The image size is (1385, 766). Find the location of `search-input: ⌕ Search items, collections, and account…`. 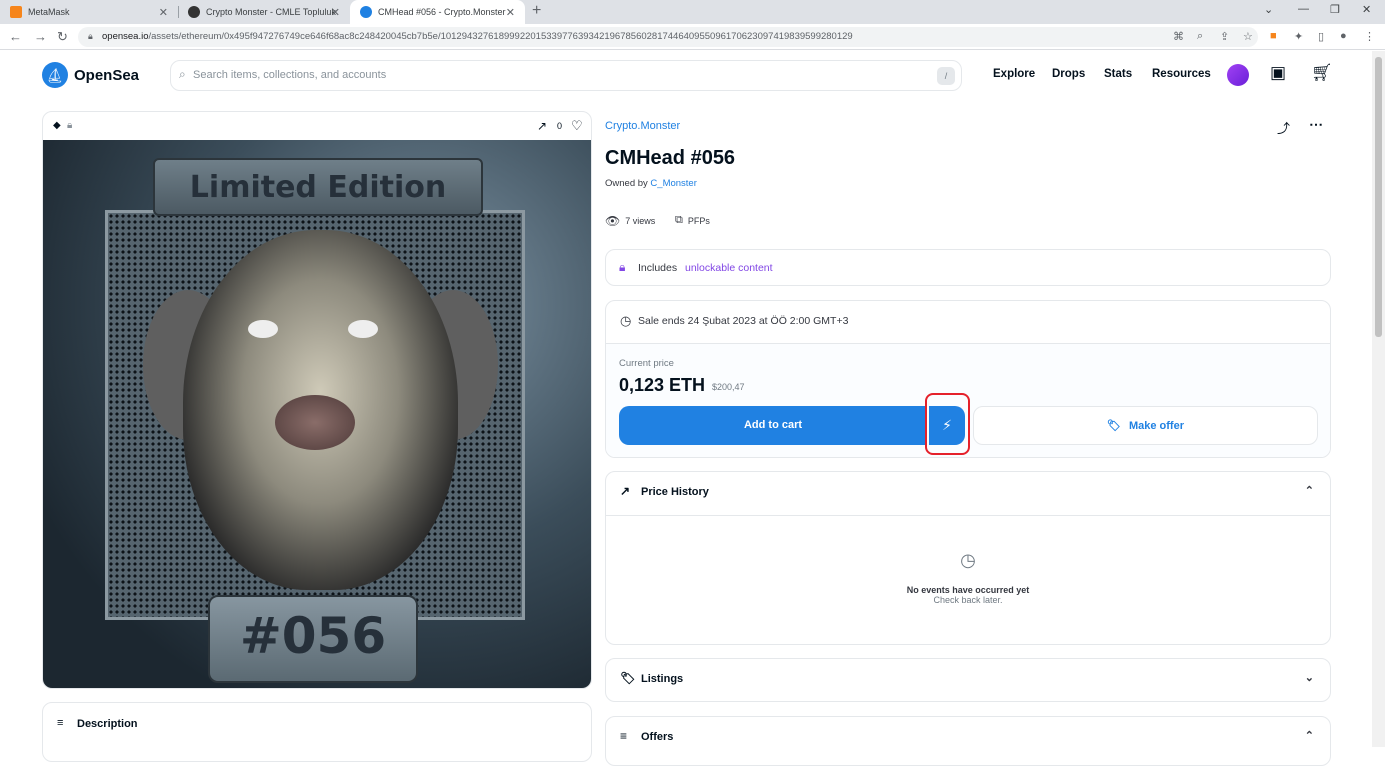

search-input: ⌕ Search items, collections, and account… is located at coordinates (566, 75).